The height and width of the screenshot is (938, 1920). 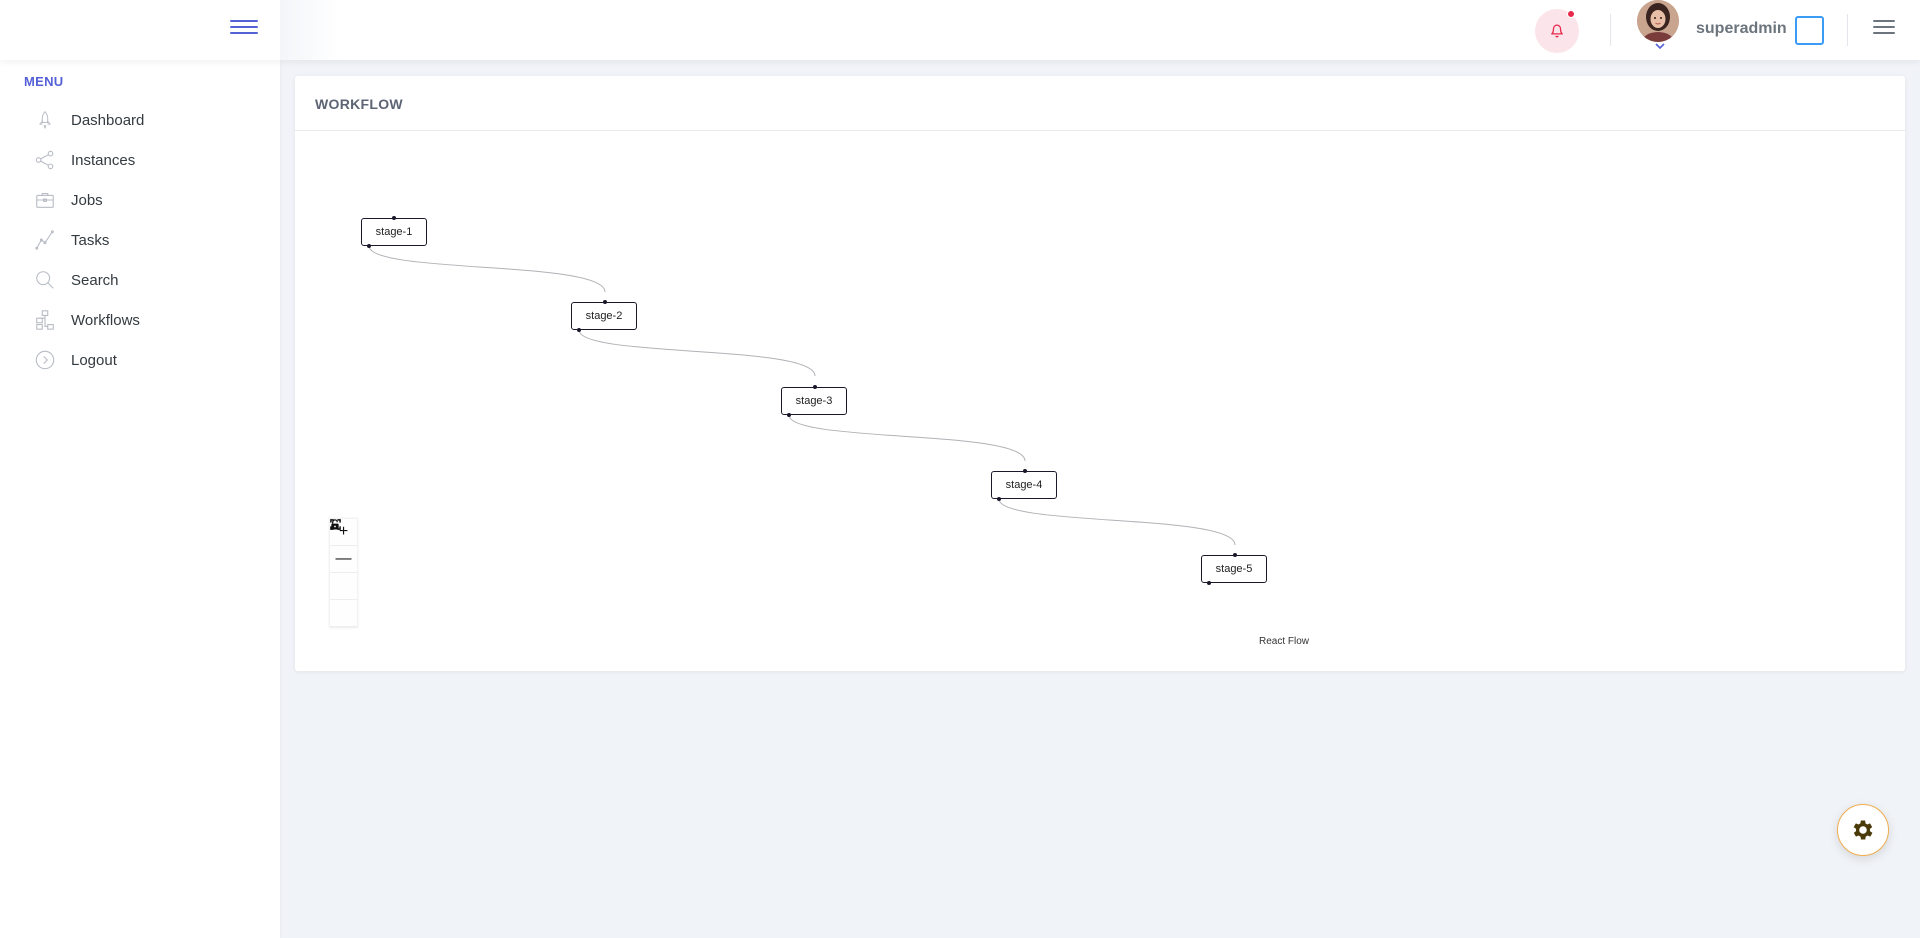 What do you see at coordinates (90, 240) in the screenshot?
I see `sidebar-item-label: Tasks` at bounding box center [90, 240].